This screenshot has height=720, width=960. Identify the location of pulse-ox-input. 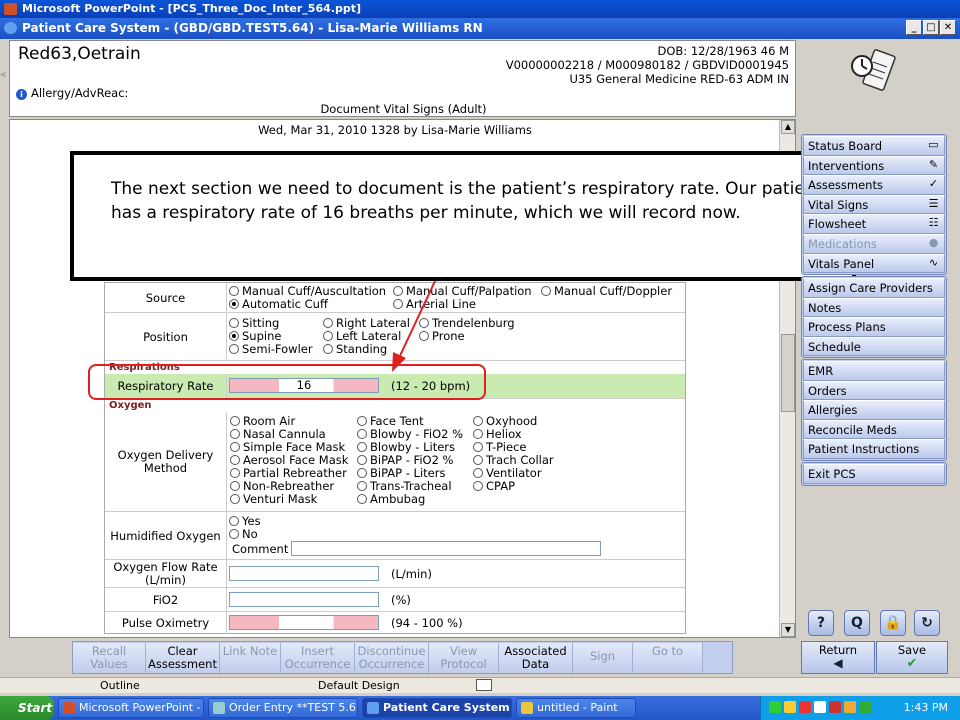
(304, 622).